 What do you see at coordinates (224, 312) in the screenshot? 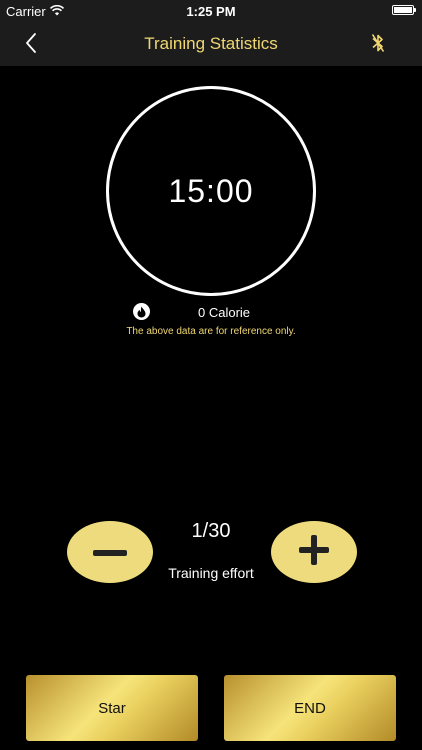
I see `calorie-value: 0 Calorie` at bounding box center [224, 312].